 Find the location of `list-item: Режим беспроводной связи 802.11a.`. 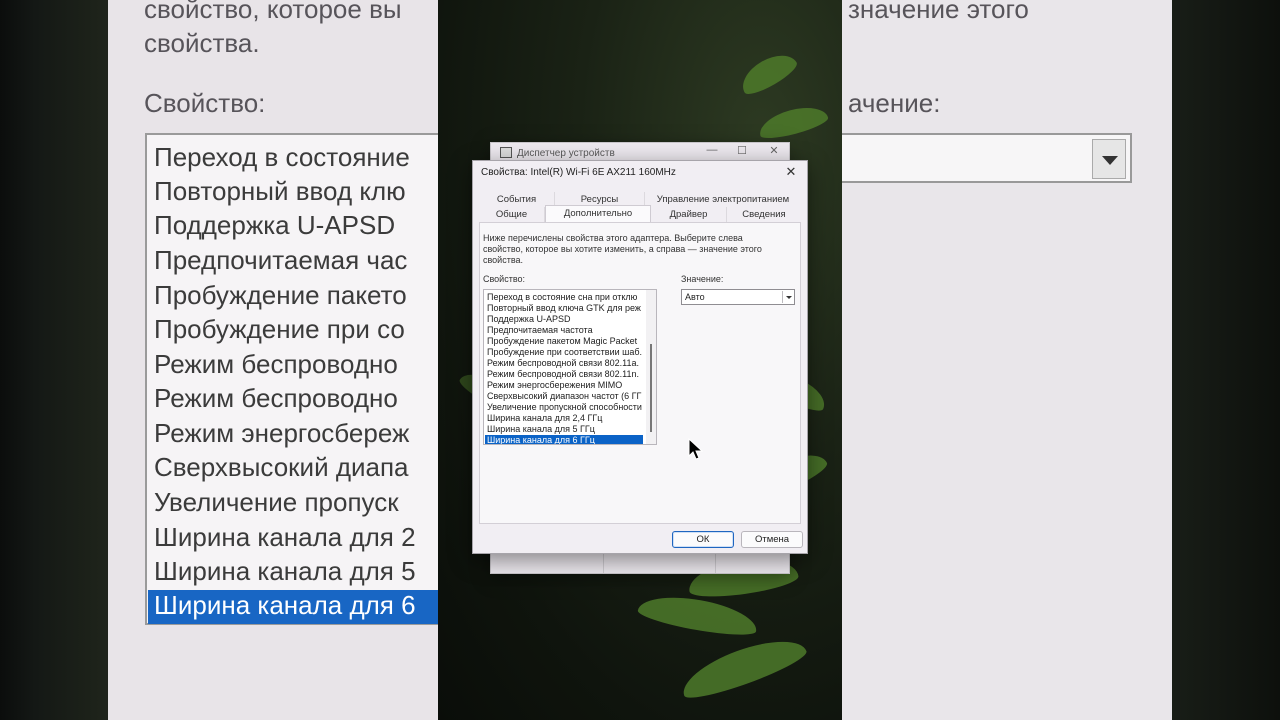

list-item: Режим беспроводной связи 802.11a. is located at coordinates (563, 363).